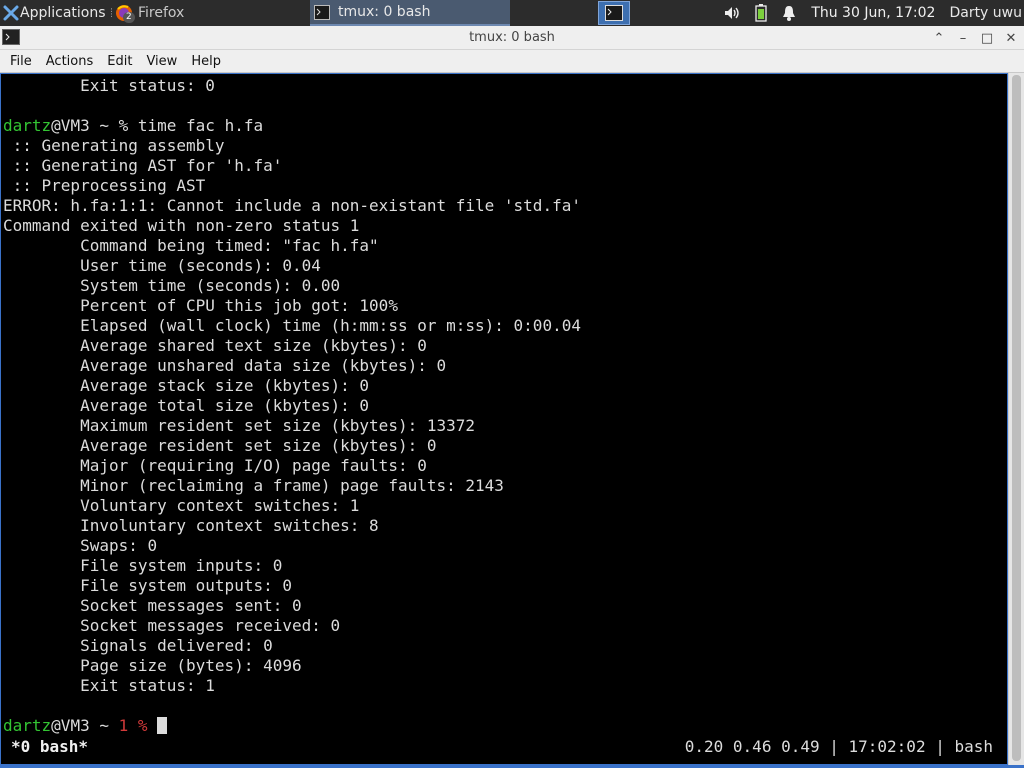  What do you see at coordinates (157, 125) in the screenshot?
I see `terminal-text: @VM3 ~ % time fac h.fa` at bounding box center [157, 125].